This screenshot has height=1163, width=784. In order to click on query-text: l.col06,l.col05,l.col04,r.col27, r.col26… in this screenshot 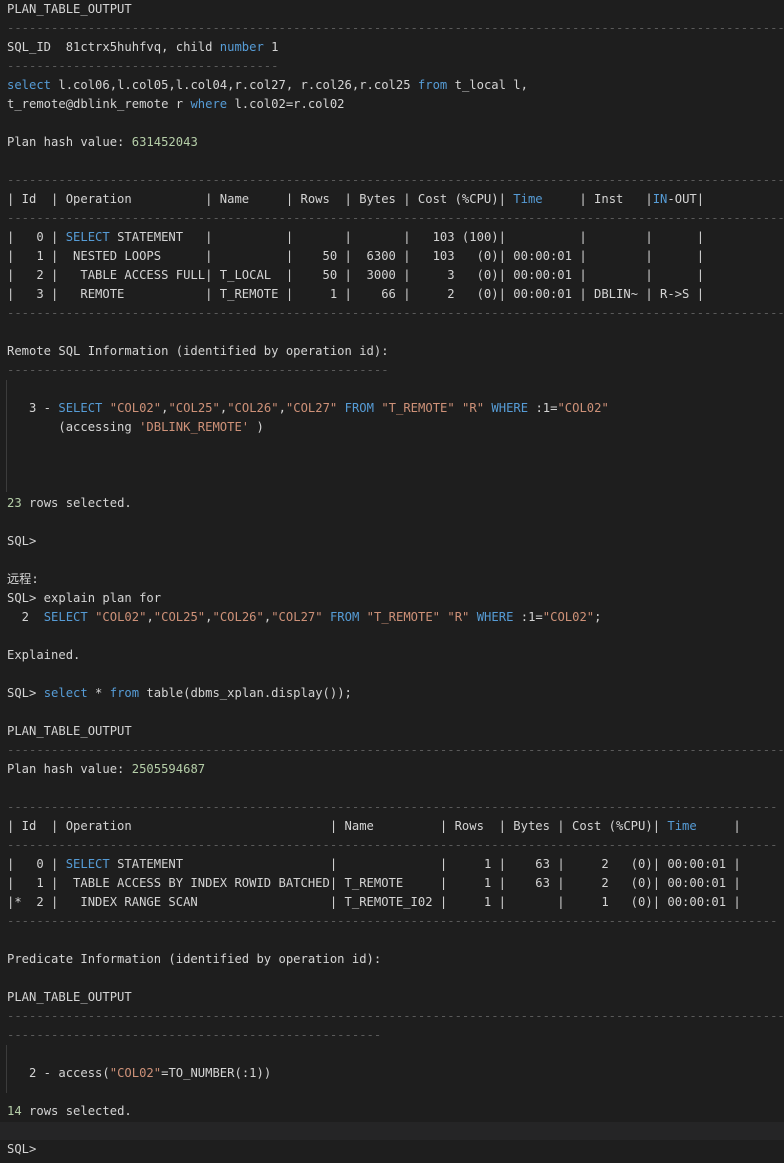, I will do `click(234, 85)`.